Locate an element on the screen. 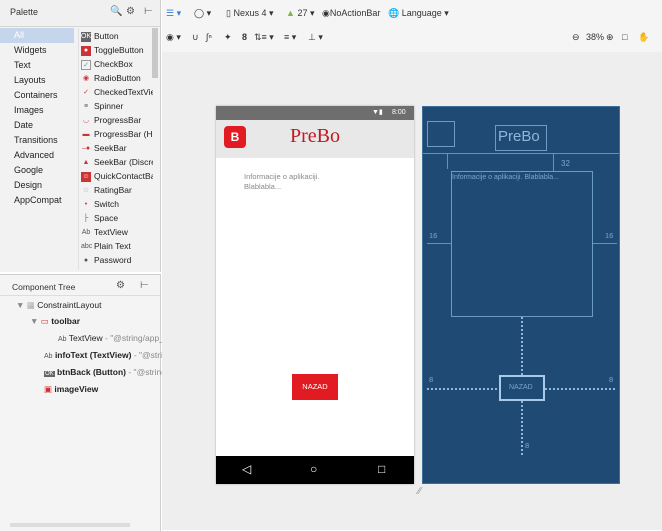  component-tree-title: Component Tree is located at coordinates (44, 287).